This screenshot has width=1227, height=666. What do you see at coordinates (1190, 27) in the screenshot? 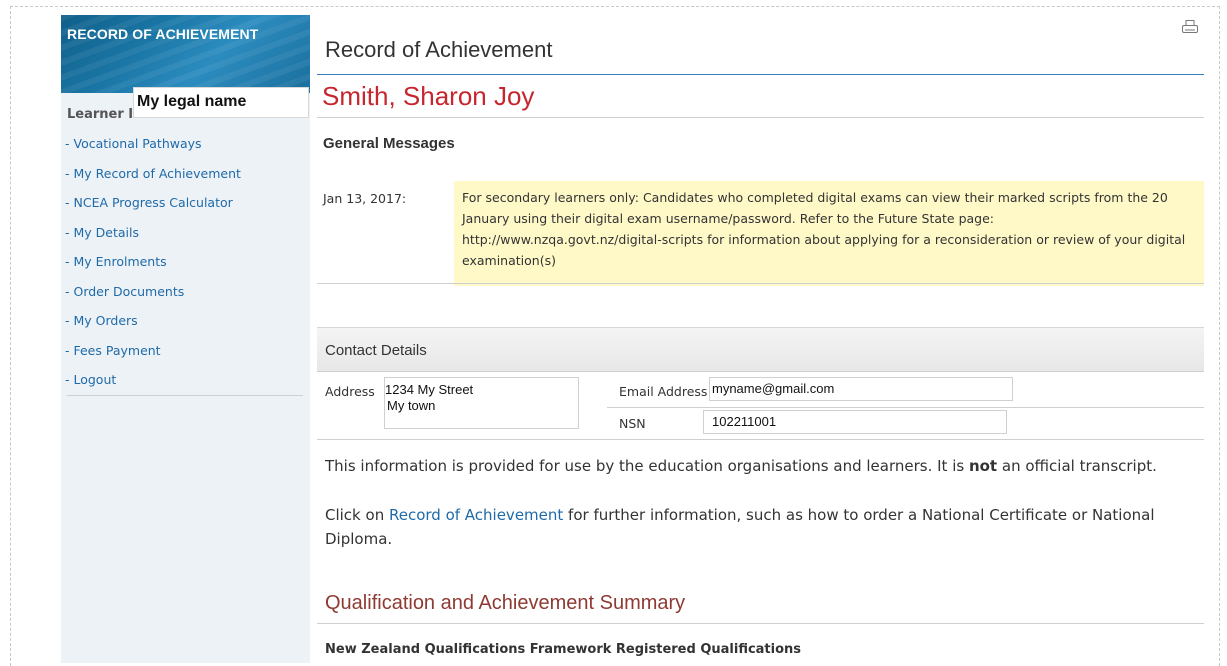
I see `printer-icon` at bounding box center [1190, 27].